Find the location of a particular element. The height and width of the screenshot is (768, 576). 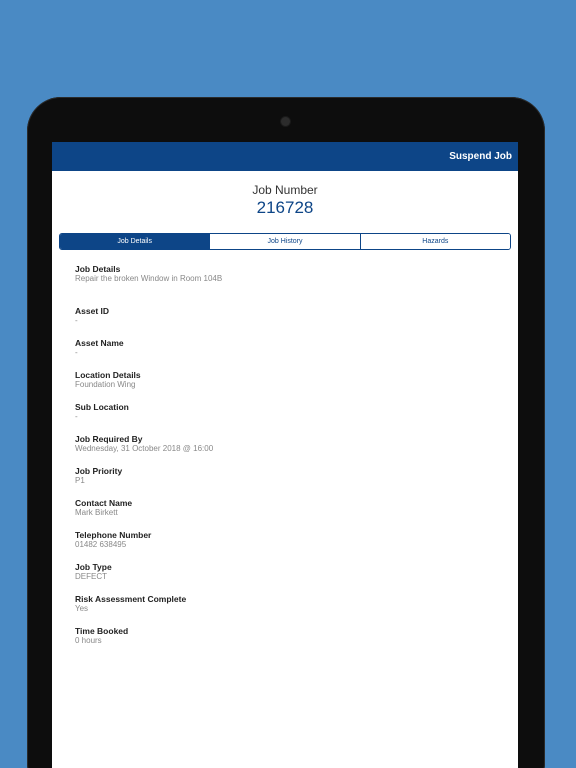

field-label: Job Details is located at coordinates (98, 269).